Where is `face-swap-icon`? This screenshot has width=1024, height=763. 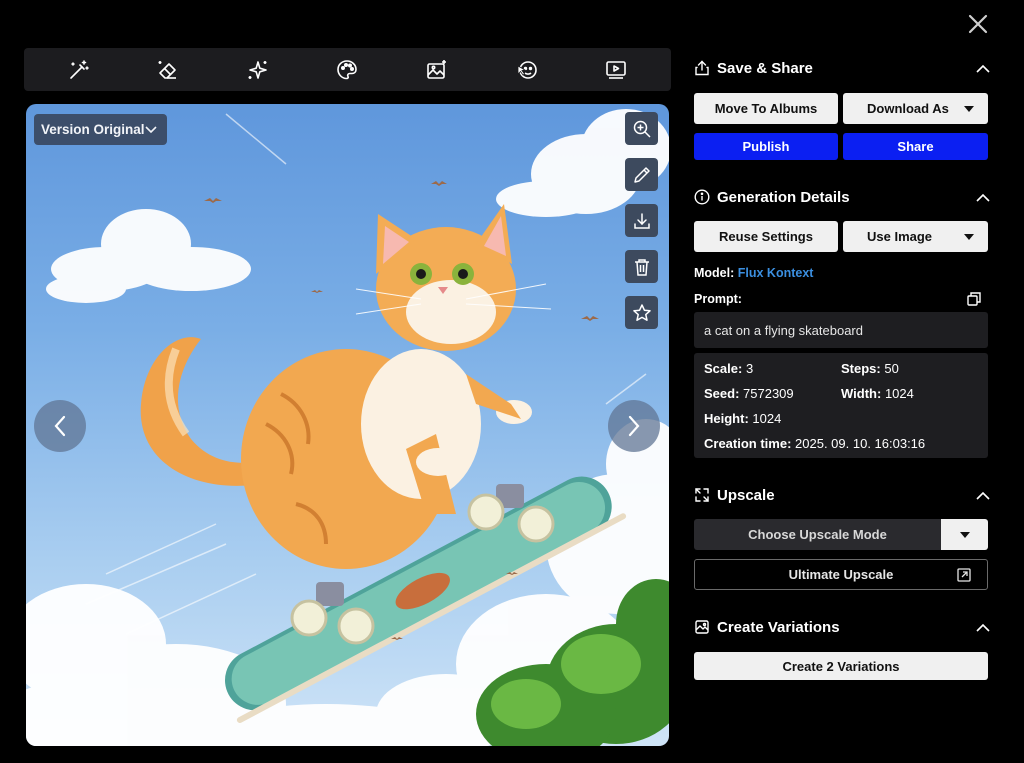
face-swap-icon is located at coordinates (527, 69).